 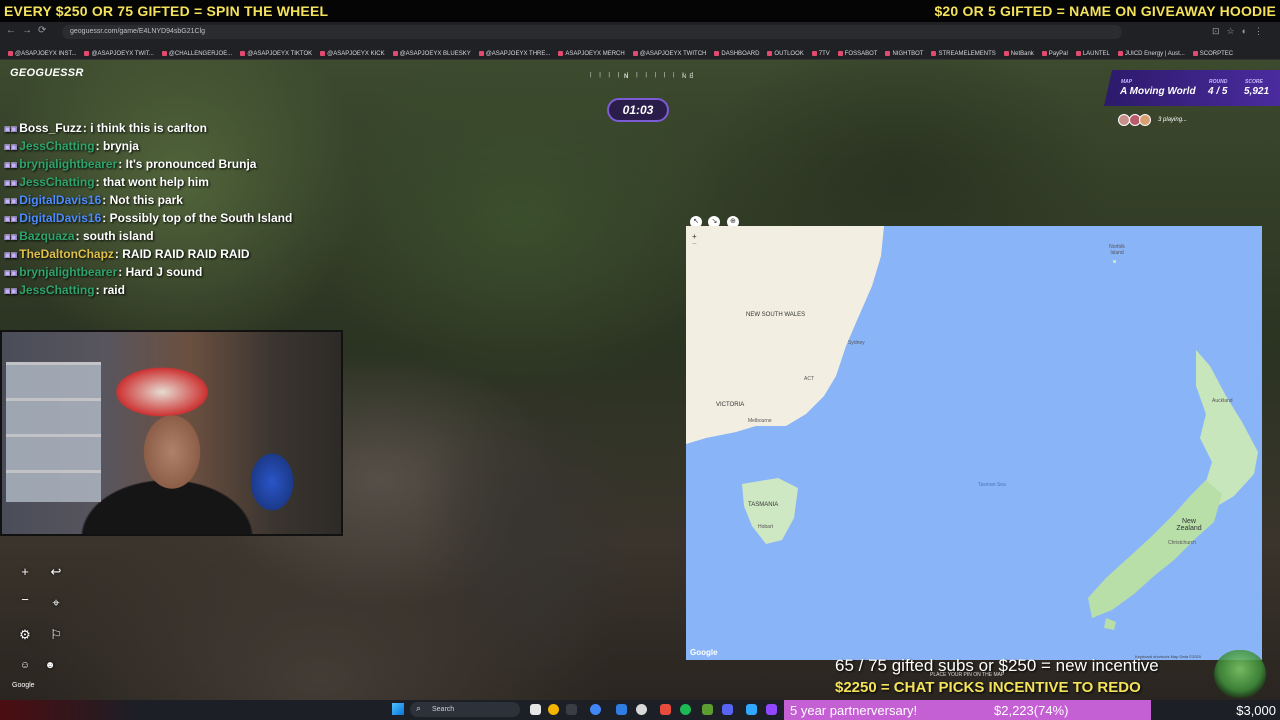 I want to click on url-field: geoguessr.com/game/E4LNYD94sbG21Clg, so click(x=592, y=32).